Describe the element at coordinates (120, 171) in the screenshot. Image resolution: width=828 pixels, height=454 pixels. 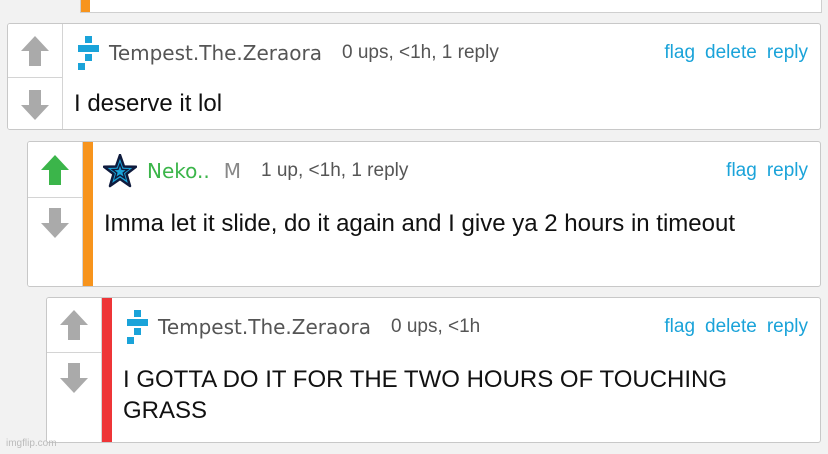
I see `star-icon` at that location.